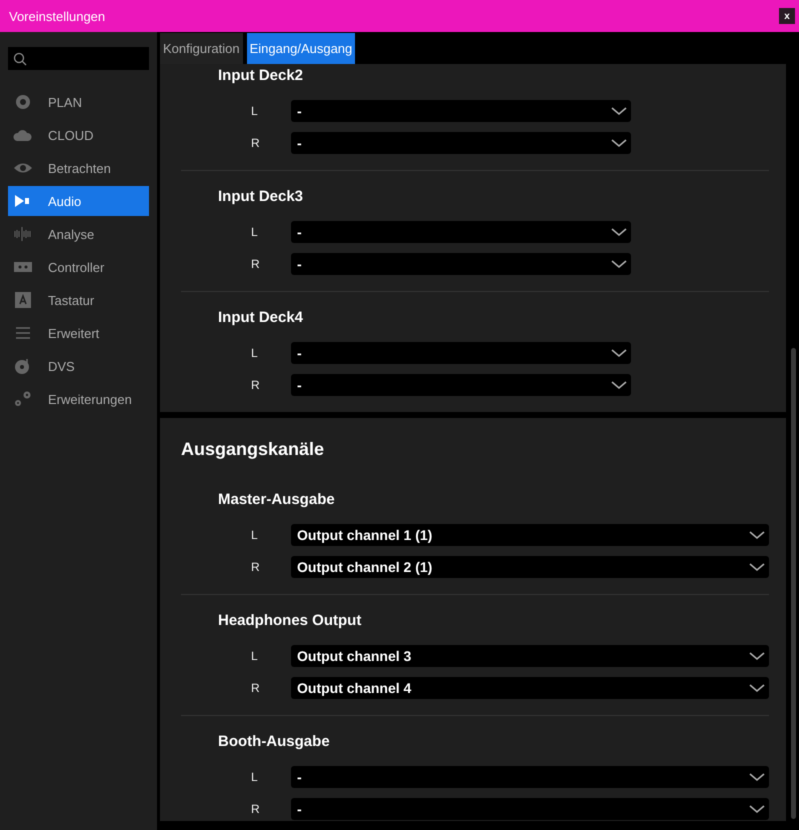  I want to click on sidebar-item: Erweitert, so click(78, 333).